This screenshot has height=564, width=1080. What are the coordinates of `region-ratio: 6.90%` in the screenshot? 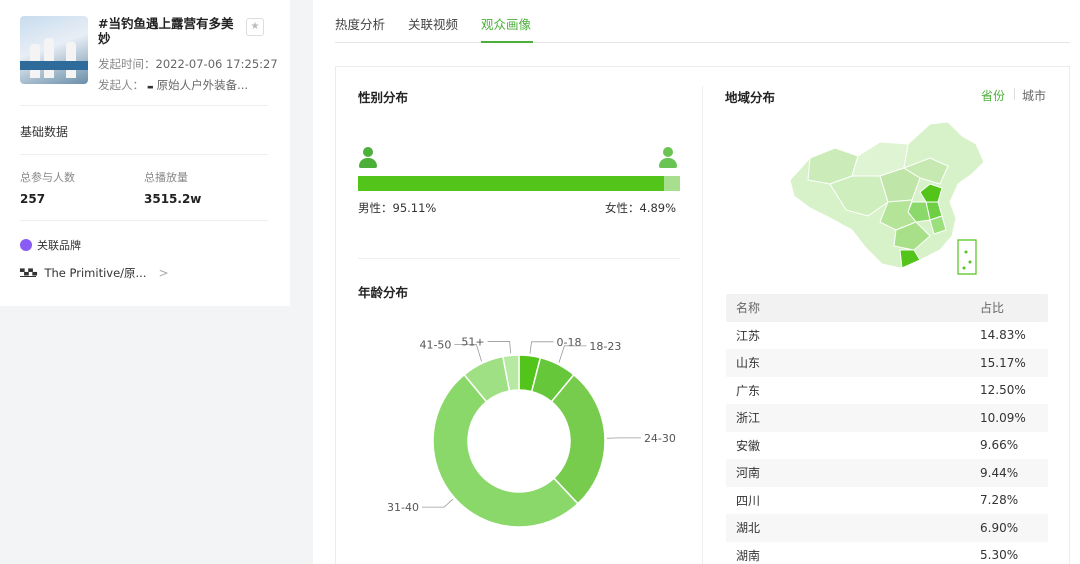 It's located at (999, 527).